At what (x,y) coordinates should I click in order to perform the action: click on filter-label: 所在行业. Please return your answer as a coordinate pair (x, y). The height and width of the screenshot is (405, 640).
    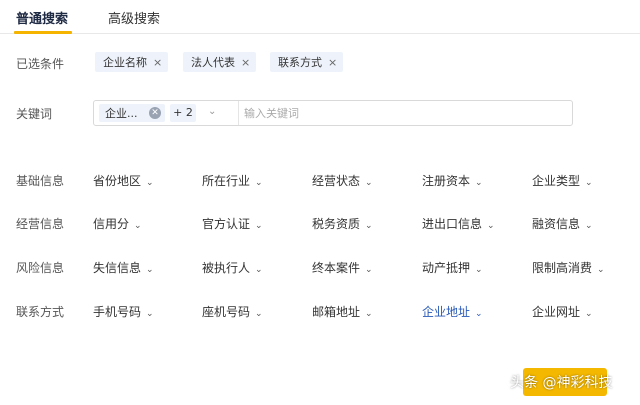
    Looking at the image, I should click on (226, 181).